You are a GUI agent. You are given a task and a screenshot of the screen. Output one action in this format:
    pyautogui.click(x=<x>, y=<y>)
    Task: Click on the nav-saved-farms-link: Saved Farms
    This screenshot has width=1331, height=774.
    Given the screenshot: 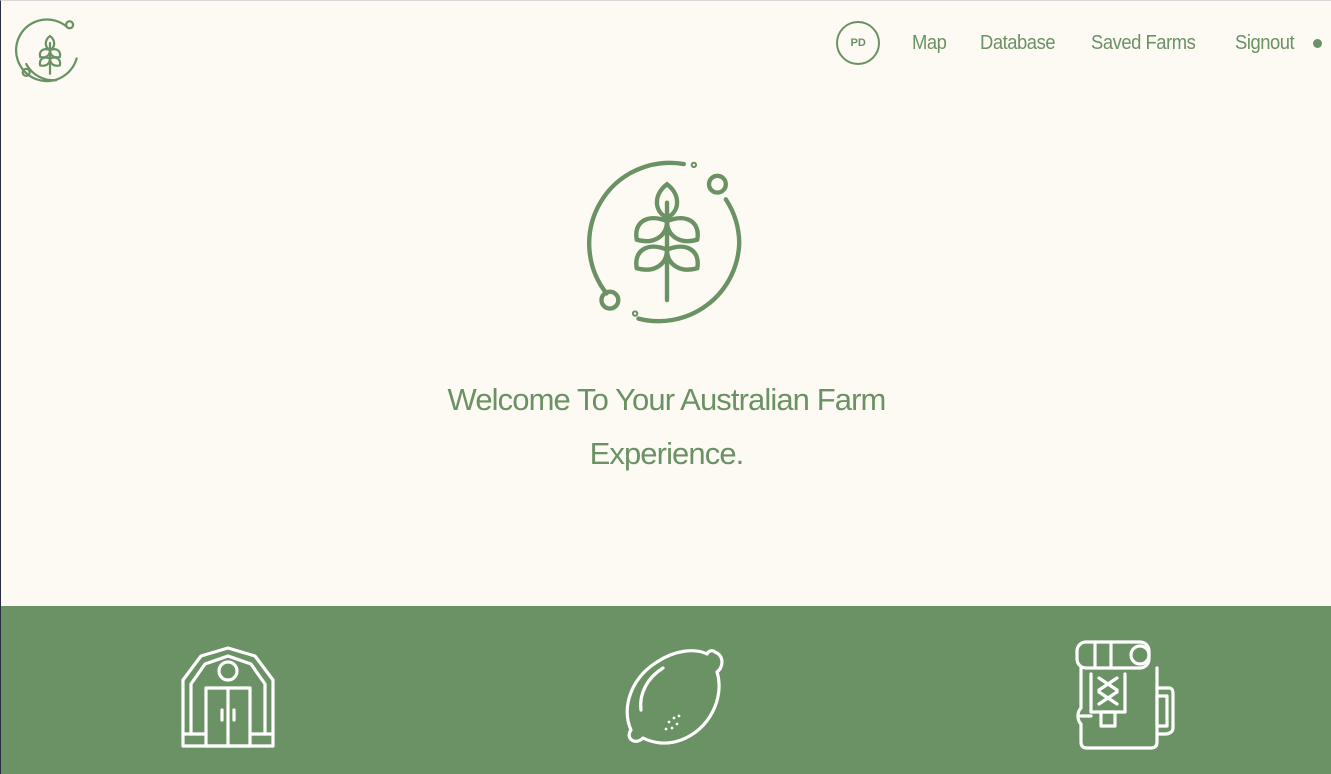 What is the action you would take?
    pyautogui.click(x=1143, y=43)
    